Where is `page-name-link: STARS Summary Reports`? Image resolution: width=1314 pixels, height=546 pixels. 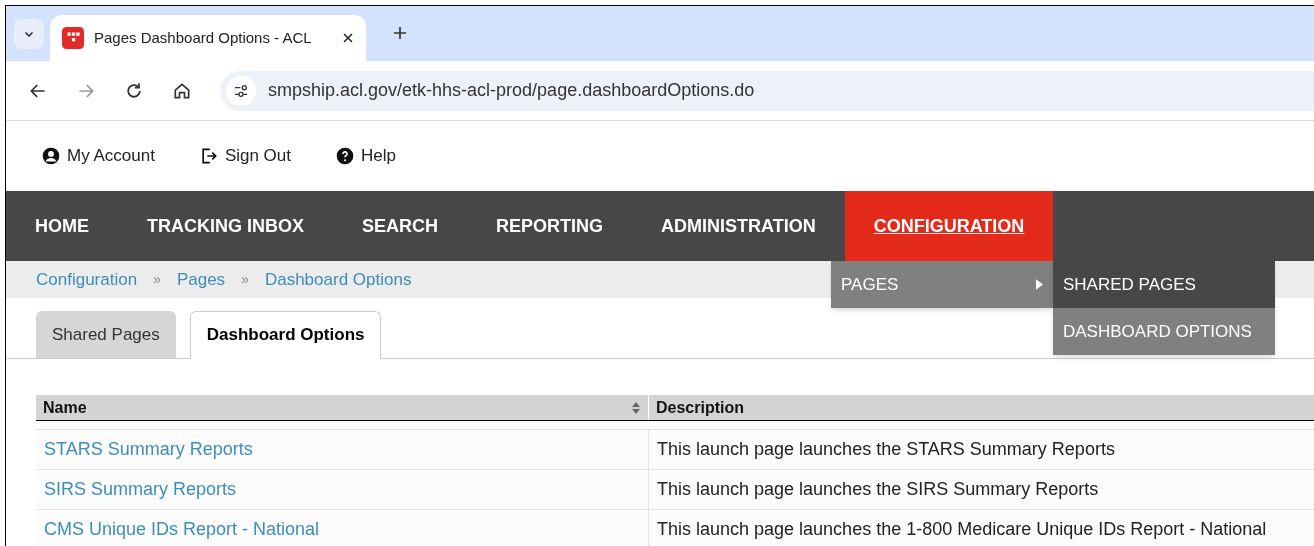
page-name-link: STARS Summary Reports is located at coordinates (148, 449).